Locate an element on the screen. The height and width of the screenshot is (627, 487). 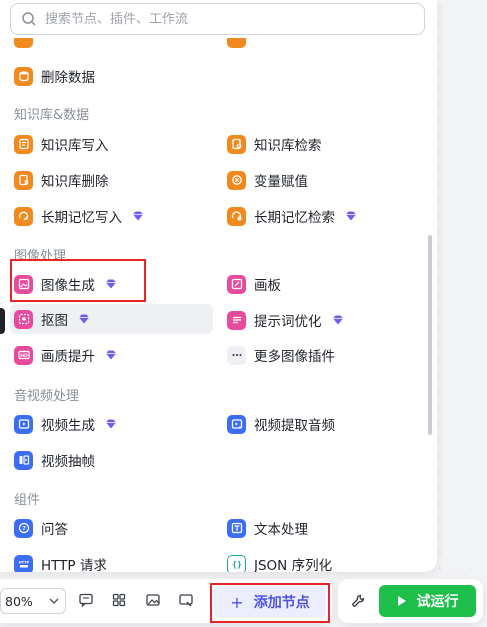
panel-pointer-indicator is located at coordinates (2, 321).